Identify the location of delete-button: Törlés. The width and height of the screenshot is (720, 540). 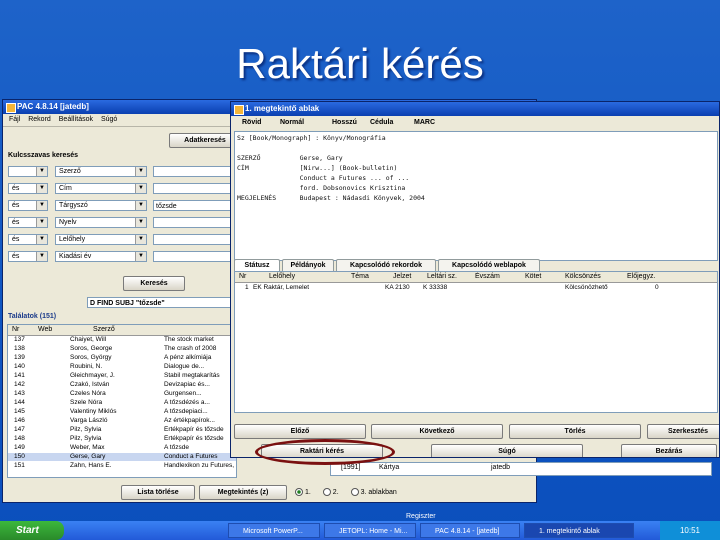
(575, 431).